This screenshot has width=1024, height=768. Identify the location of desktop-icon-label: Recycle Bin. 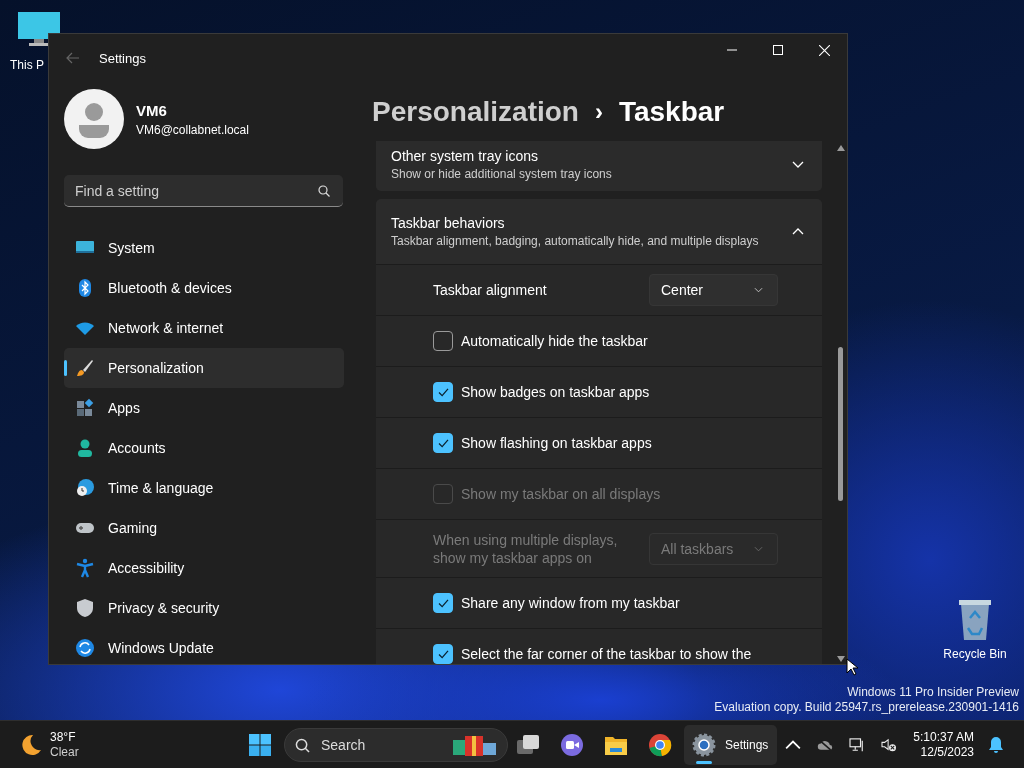
(975, 654).